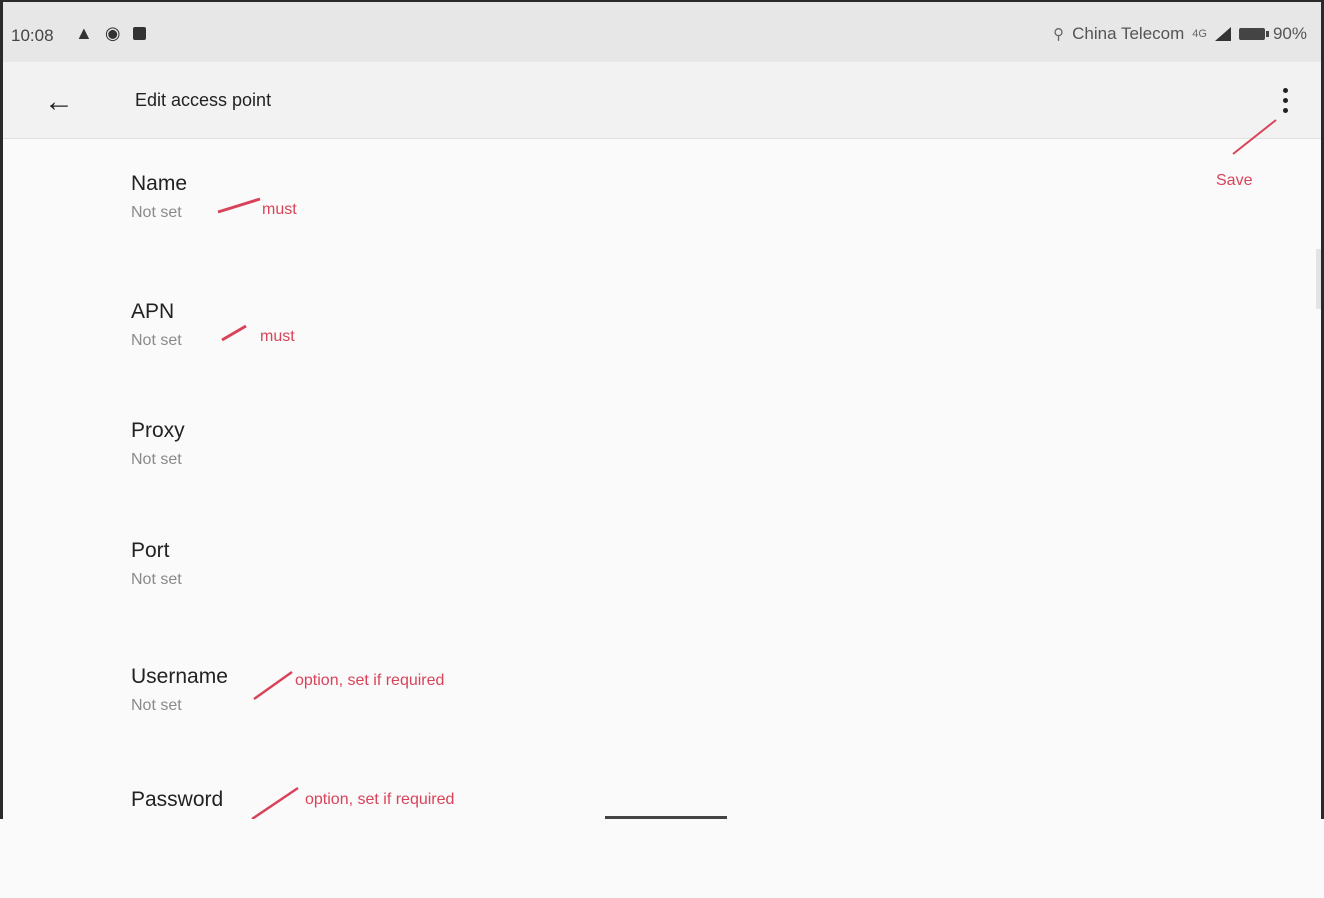 This screenshot has height=898, width=1324. Describe the element at coordinates (370, 680) in the screenshot. I see `username-annotation: option, set if required` at that location.